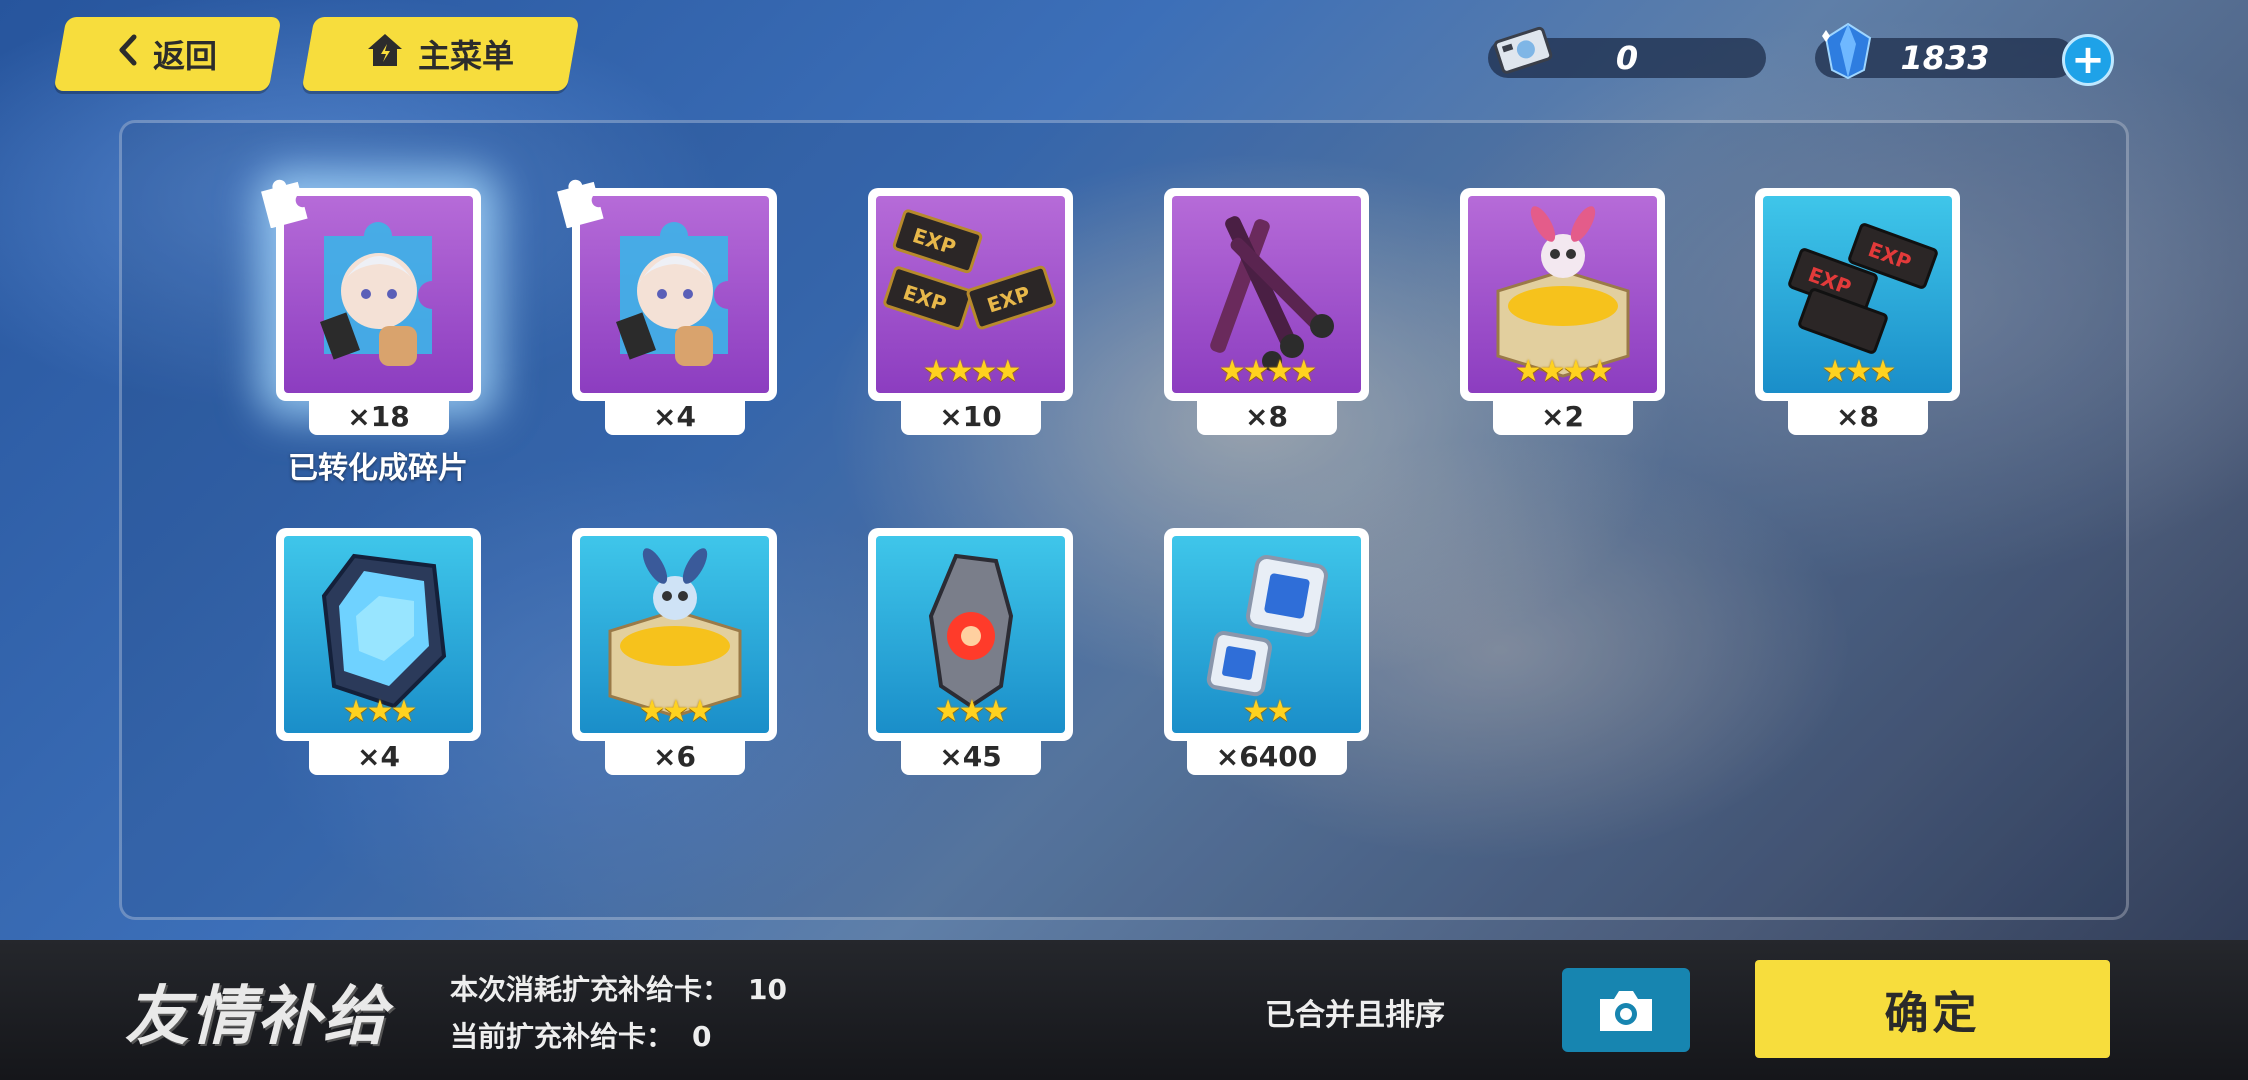 The image size is (2248, 1080). I want to click on reward-quantity: ×45, so click(970, 756).